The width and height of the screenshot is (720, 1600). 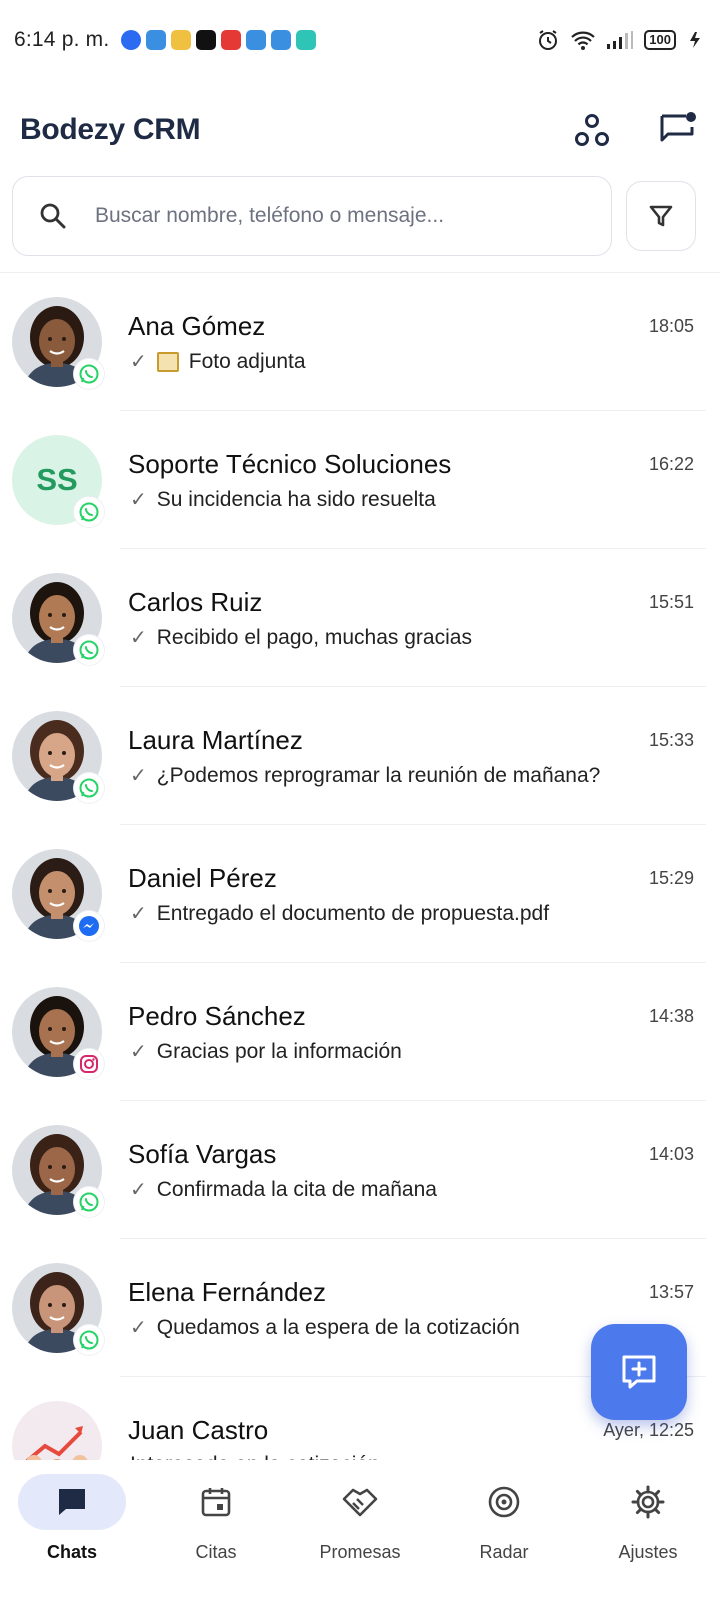 What do you see at coordinates (305, 216) in the screenshot?
I see `search-input` at bounding box center [305, 216].